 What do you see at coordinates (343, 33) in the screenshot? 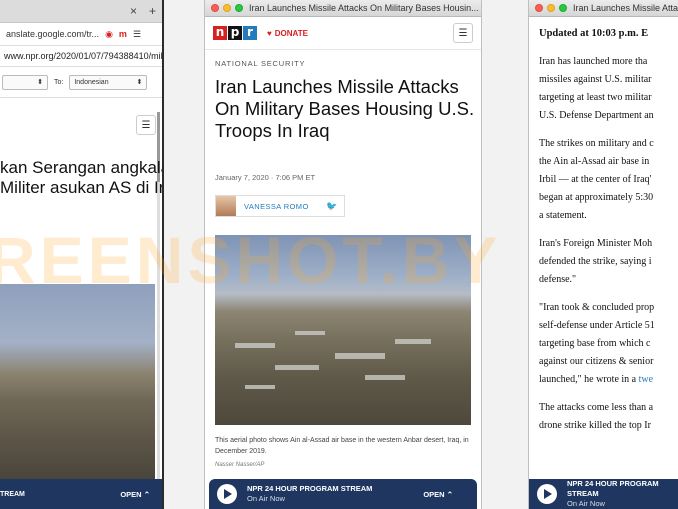
I see `site-header: n p r ♥ DONATE ☰` at bounding box center [343, 33].